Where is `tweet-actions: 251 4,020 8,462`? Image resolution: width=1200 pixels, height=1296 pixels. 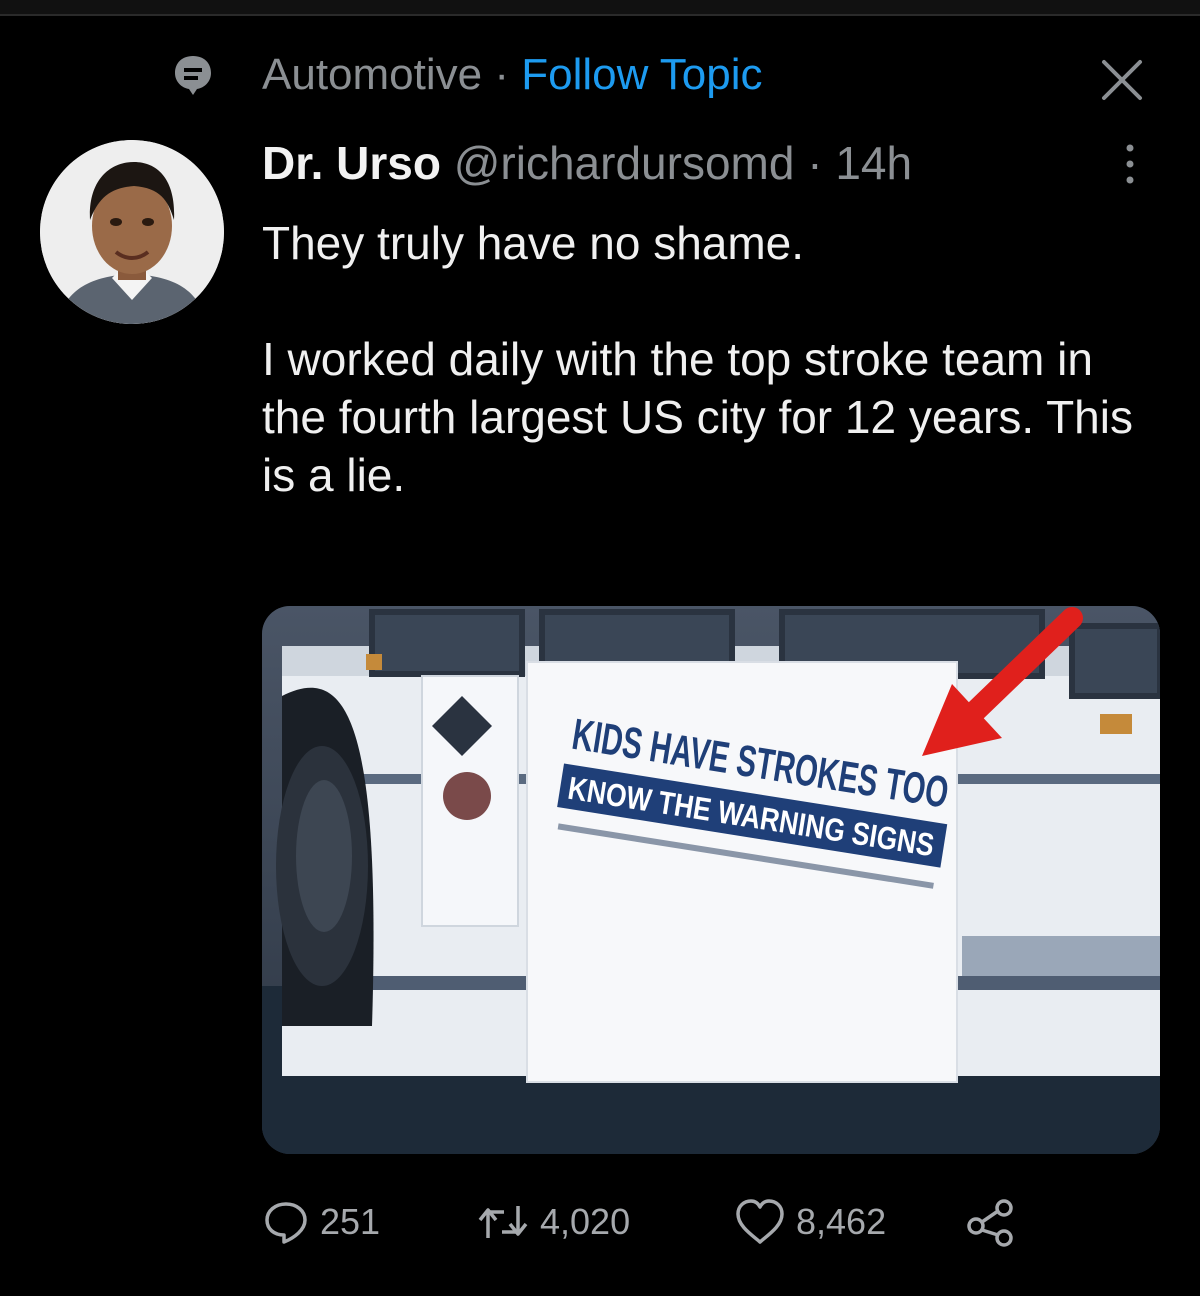 tweet-actions: 251 4,020 8,462 is located at coordinates (662, 1222).